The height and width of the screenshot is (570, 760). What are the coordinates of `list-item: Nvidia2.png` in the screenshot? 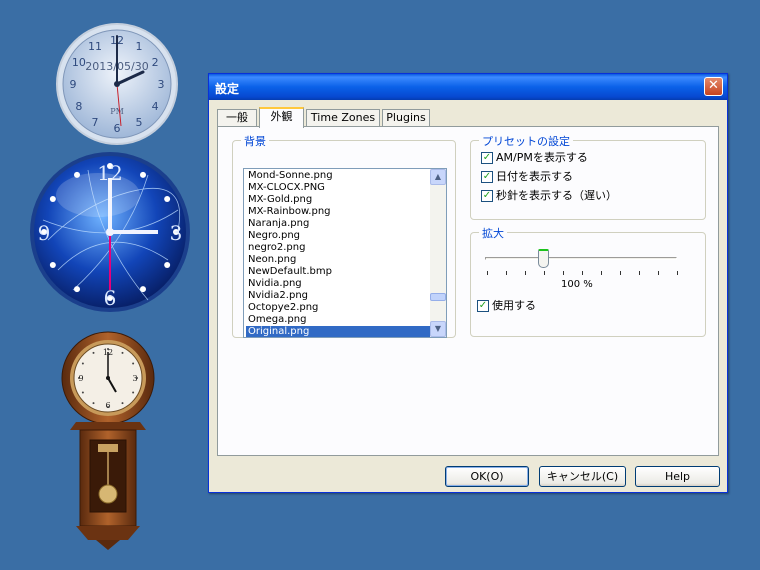 It's located at (338, 296).